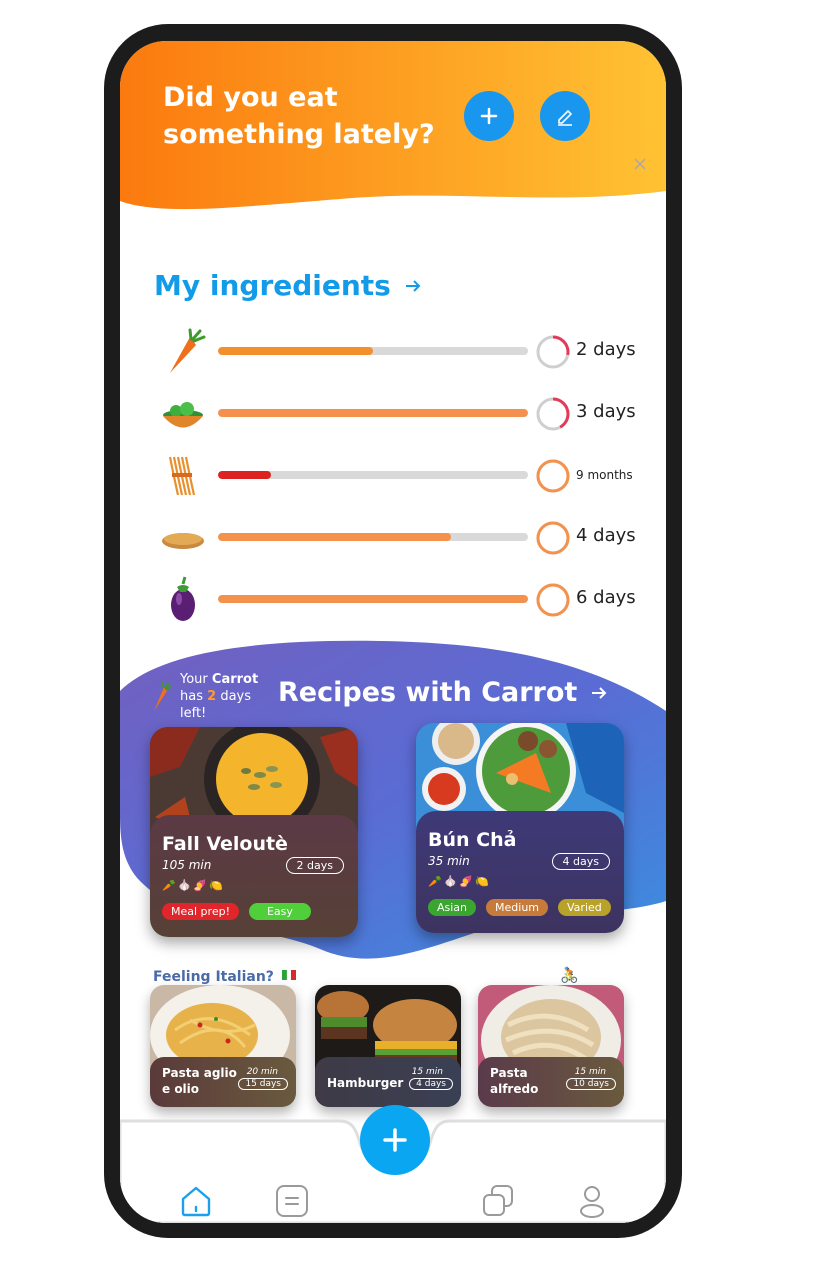 The image size is (837, 1264). What do you see at coordinates (480, 975) in the screenshot?
I see `something-quick-title: Something Quick? 🚴` at bounding box center [480, 975].